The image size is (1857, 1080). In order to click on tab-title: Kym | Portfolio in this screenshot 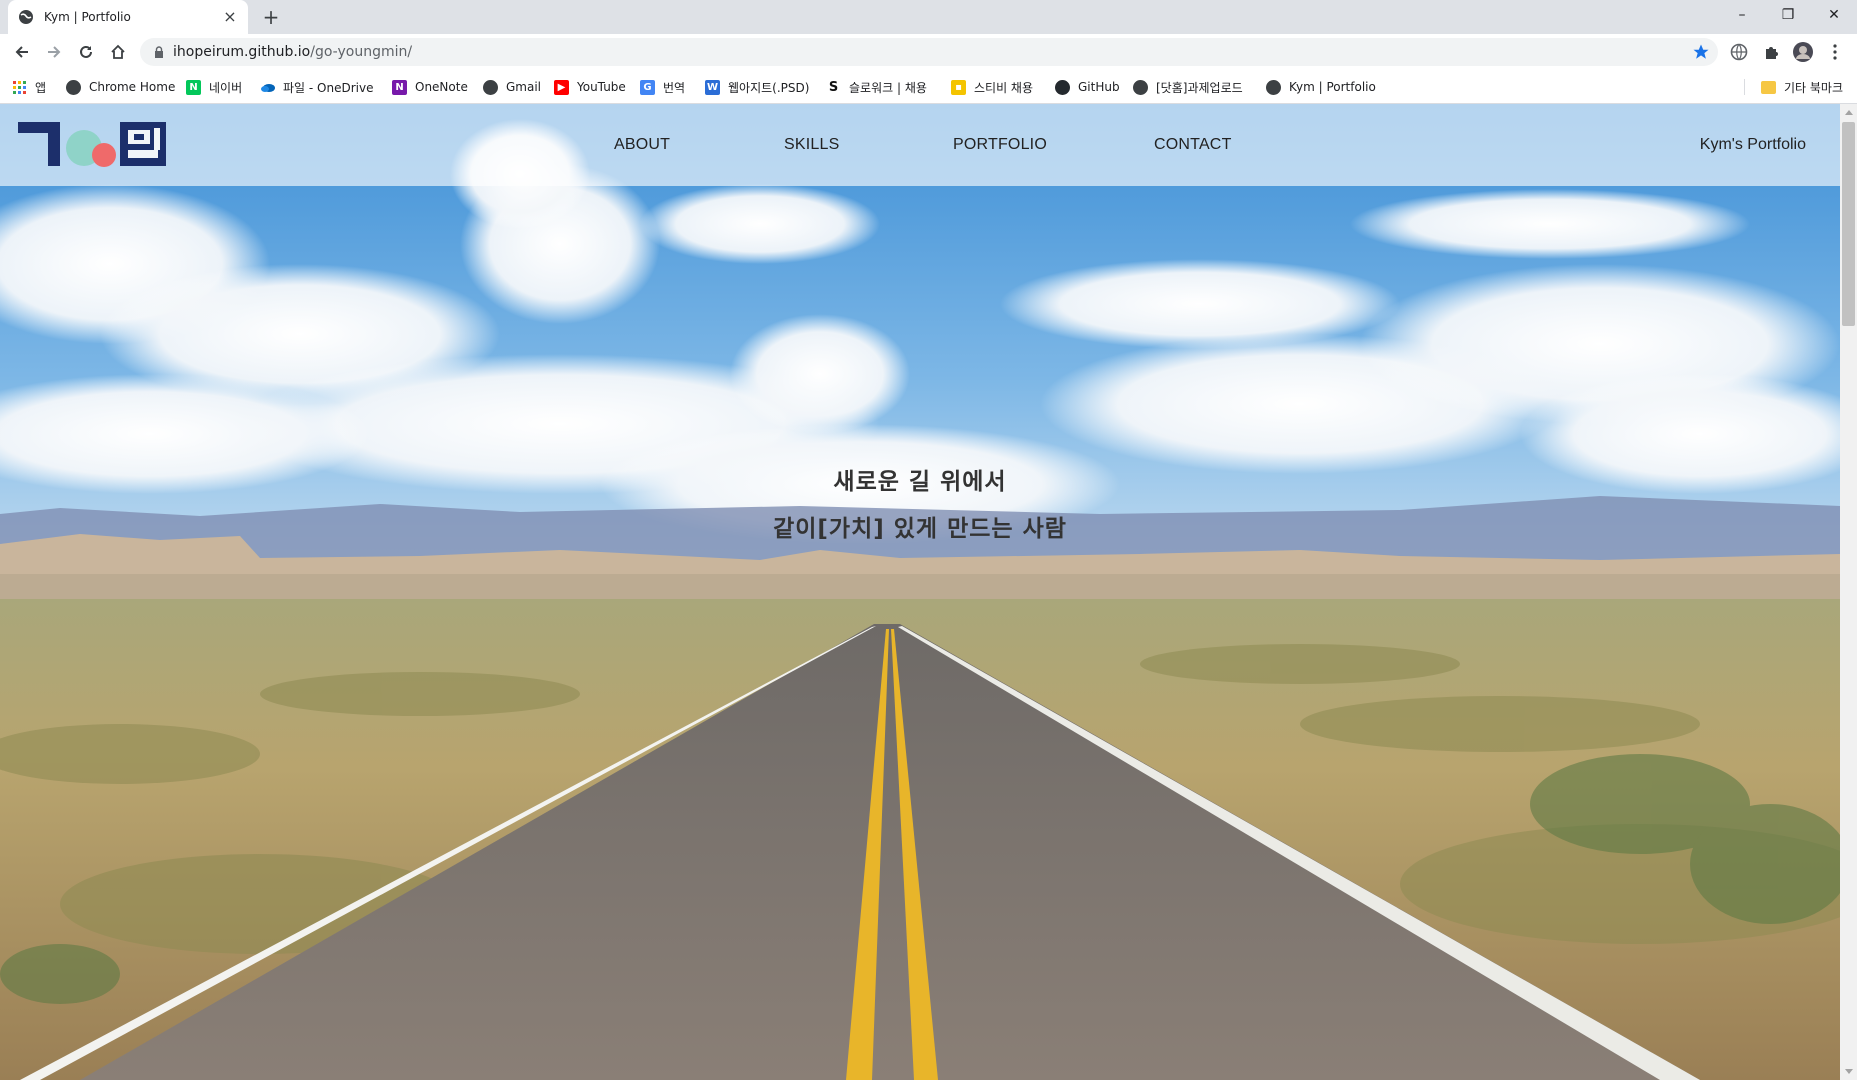, I will do `click(87, 17)`.